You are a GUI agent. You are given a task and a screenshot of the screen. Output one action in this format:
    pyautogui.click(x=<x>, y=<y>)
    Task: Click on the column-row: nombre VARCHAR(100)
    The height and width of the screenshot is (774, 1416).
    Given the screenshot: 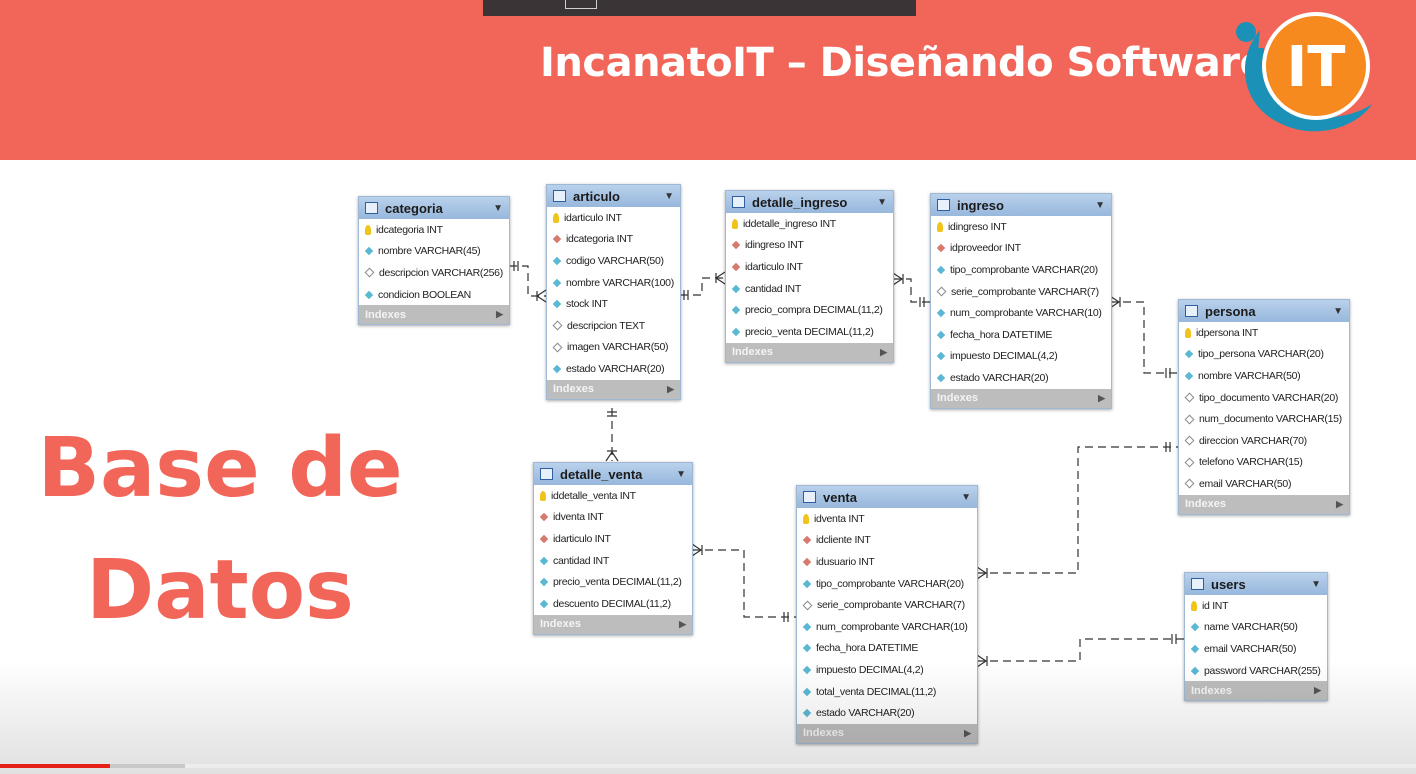 What is the action you would take?
    pyautogui.click(x=613, y=283)
    